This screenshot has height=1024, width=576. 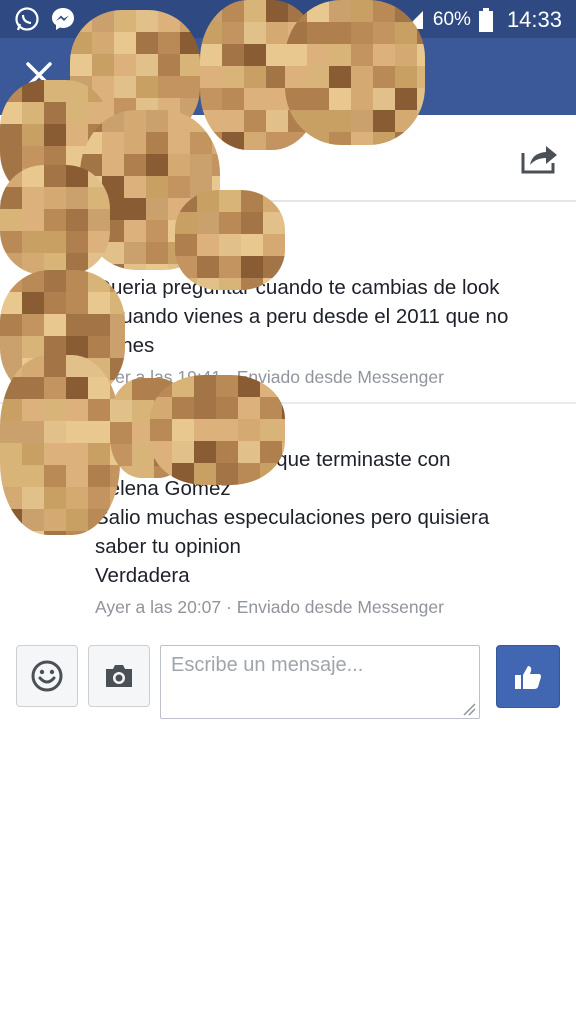 I want to click on camera-icon, so click(x=119, y=676).